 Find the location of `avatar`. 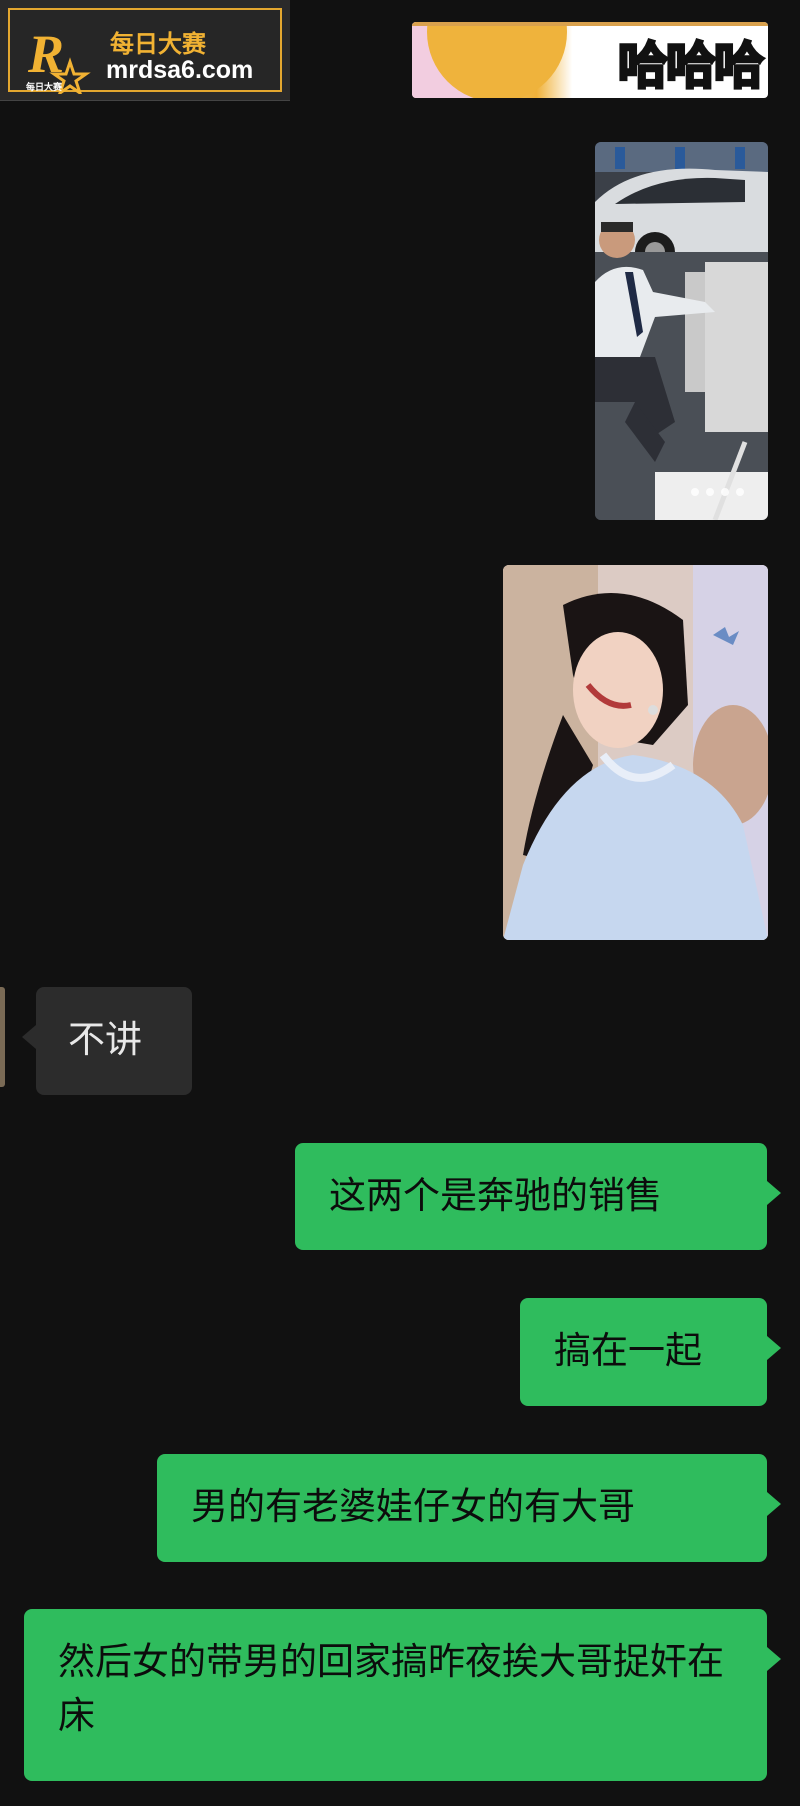

avatar is located at coordinates (2, 1037).